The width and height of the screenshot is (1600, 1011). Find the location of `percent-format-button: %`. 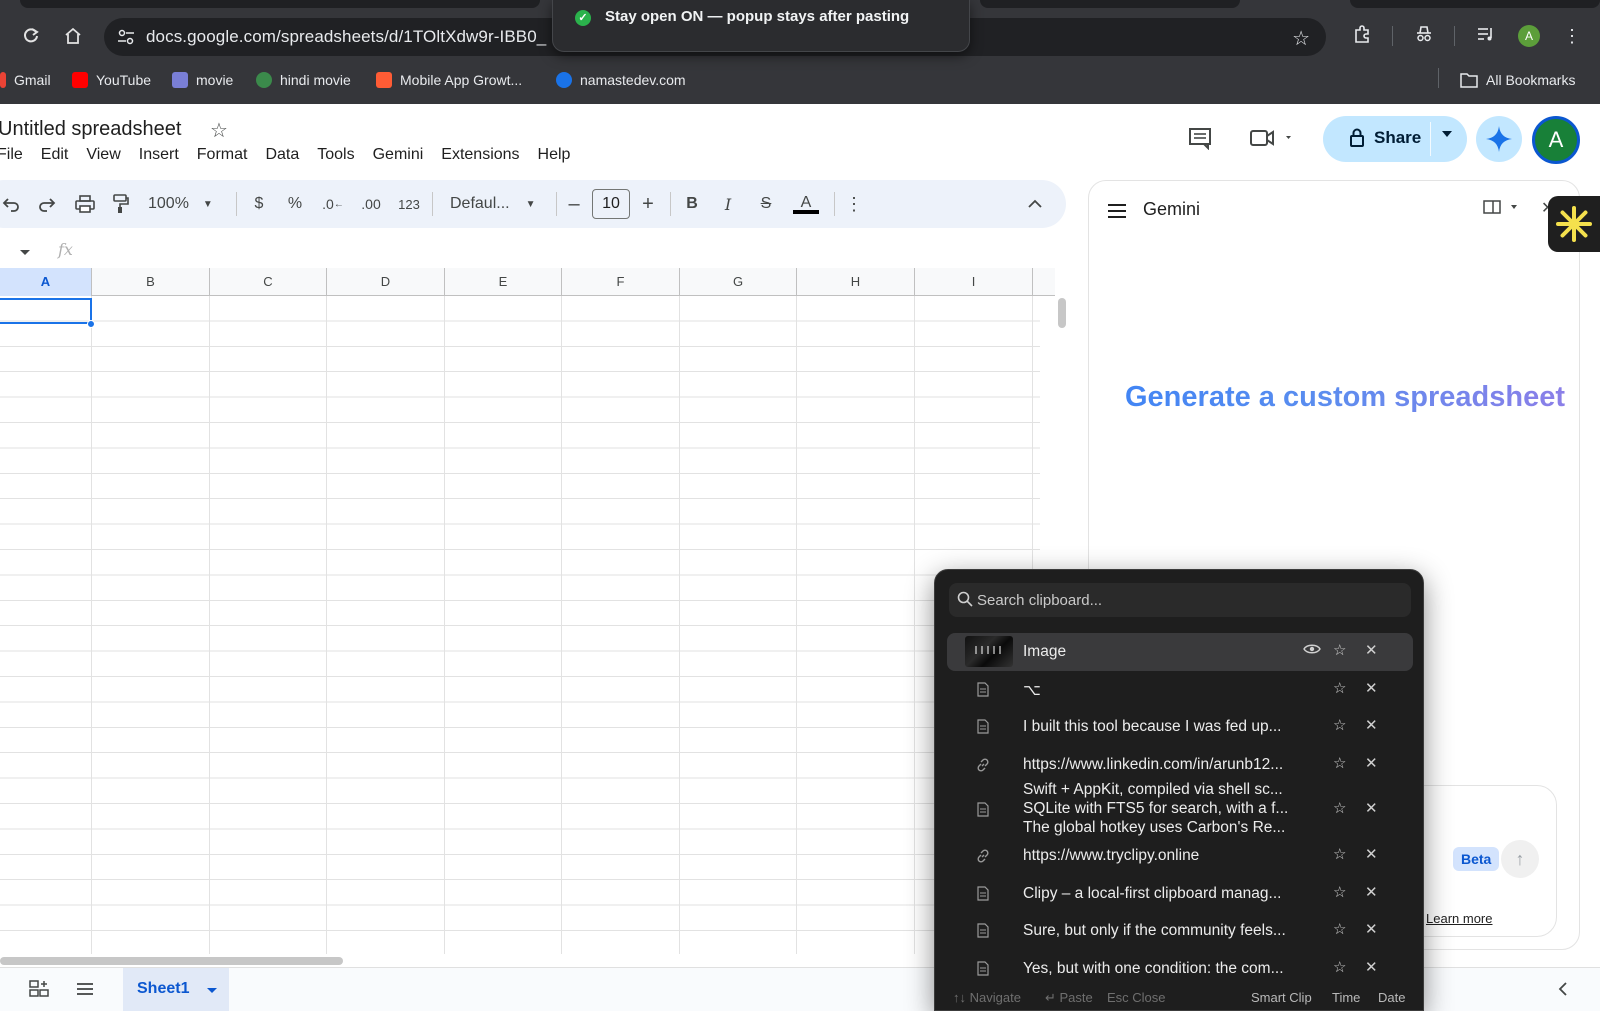

percent-format-button: % is located at coordinates (295, 204).